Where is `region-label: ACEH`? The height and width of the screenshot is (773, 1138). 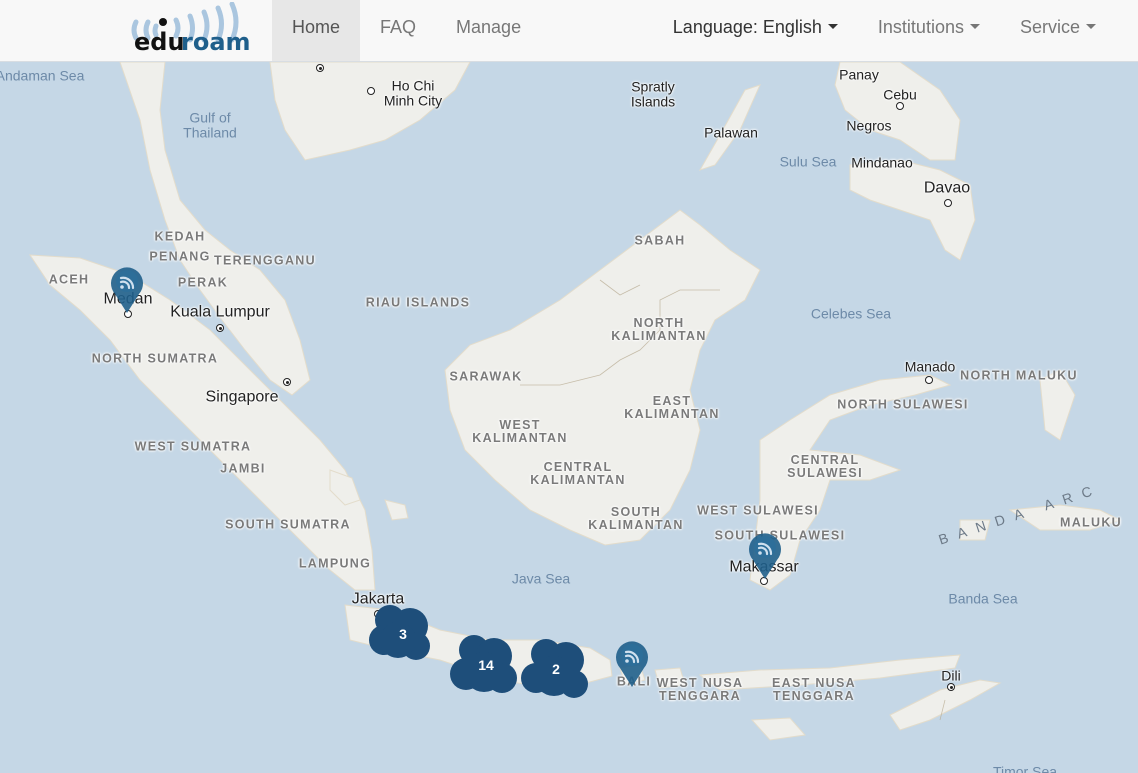
region-label: ACEH is located at coordinates (69, 279).